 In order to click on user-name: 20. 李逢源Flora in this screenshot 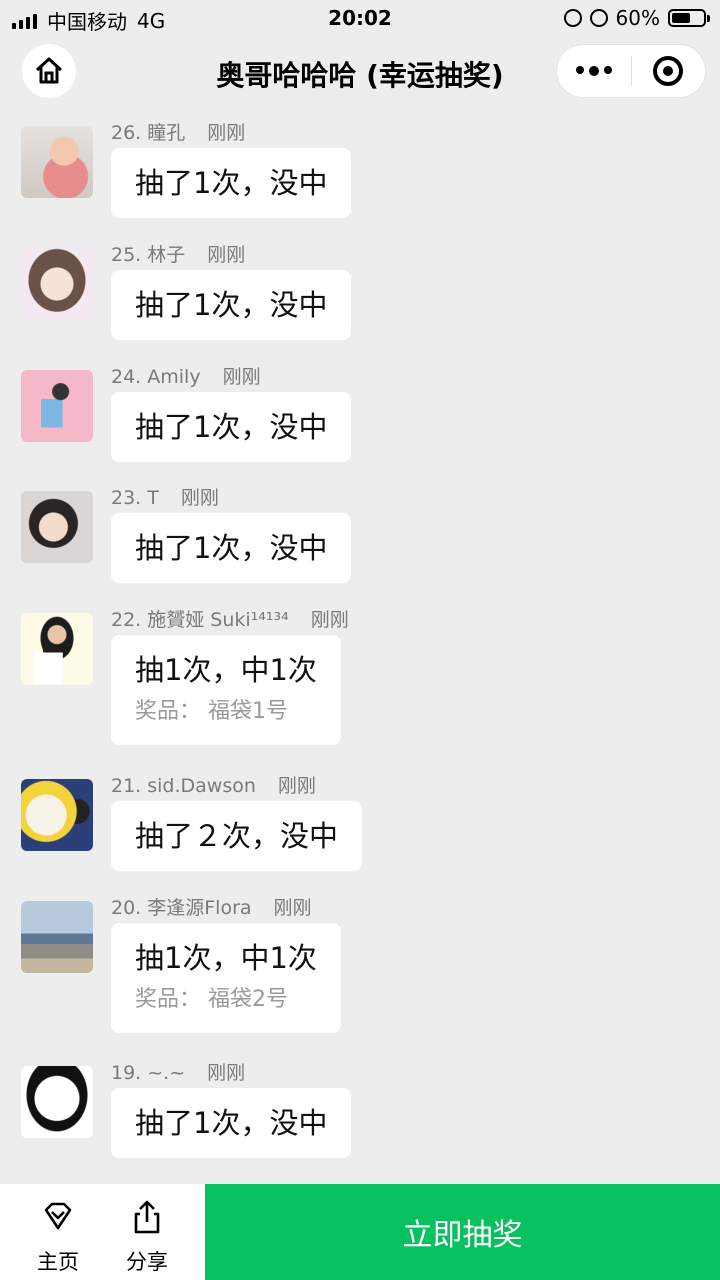, I will do `click(181, 908)`.